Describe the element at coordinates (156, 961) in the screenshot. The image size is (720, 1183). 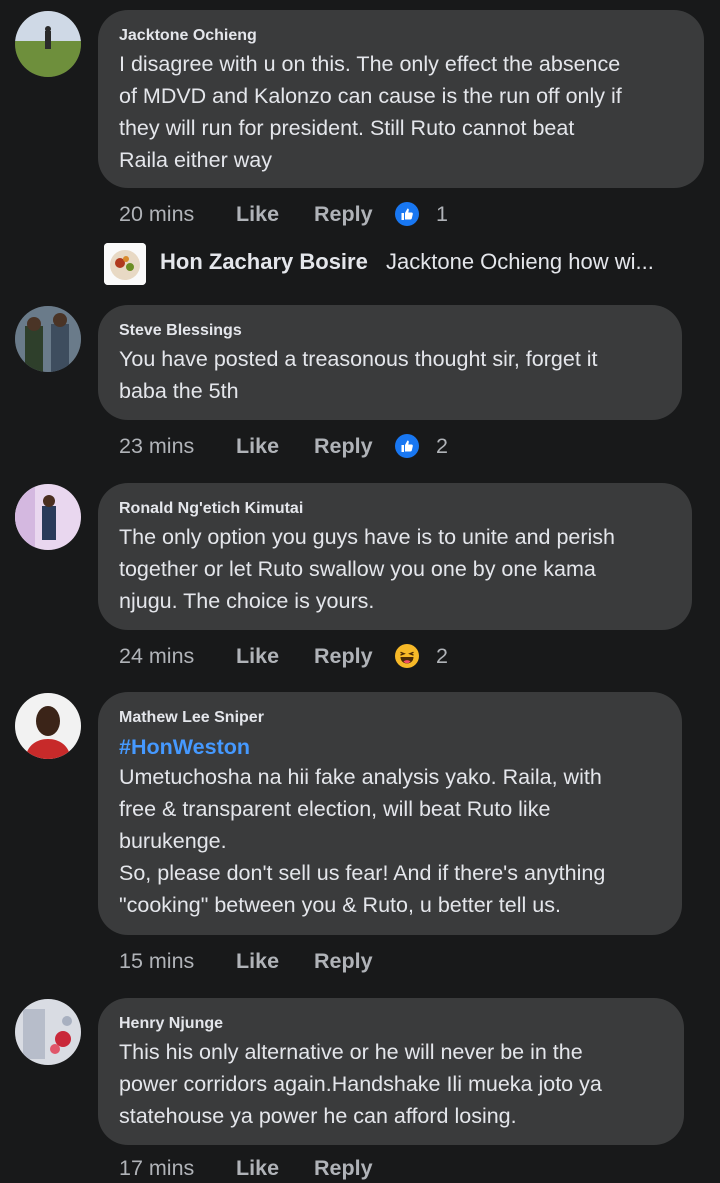
I see `comment-timestamp: 15 mins` at that location.